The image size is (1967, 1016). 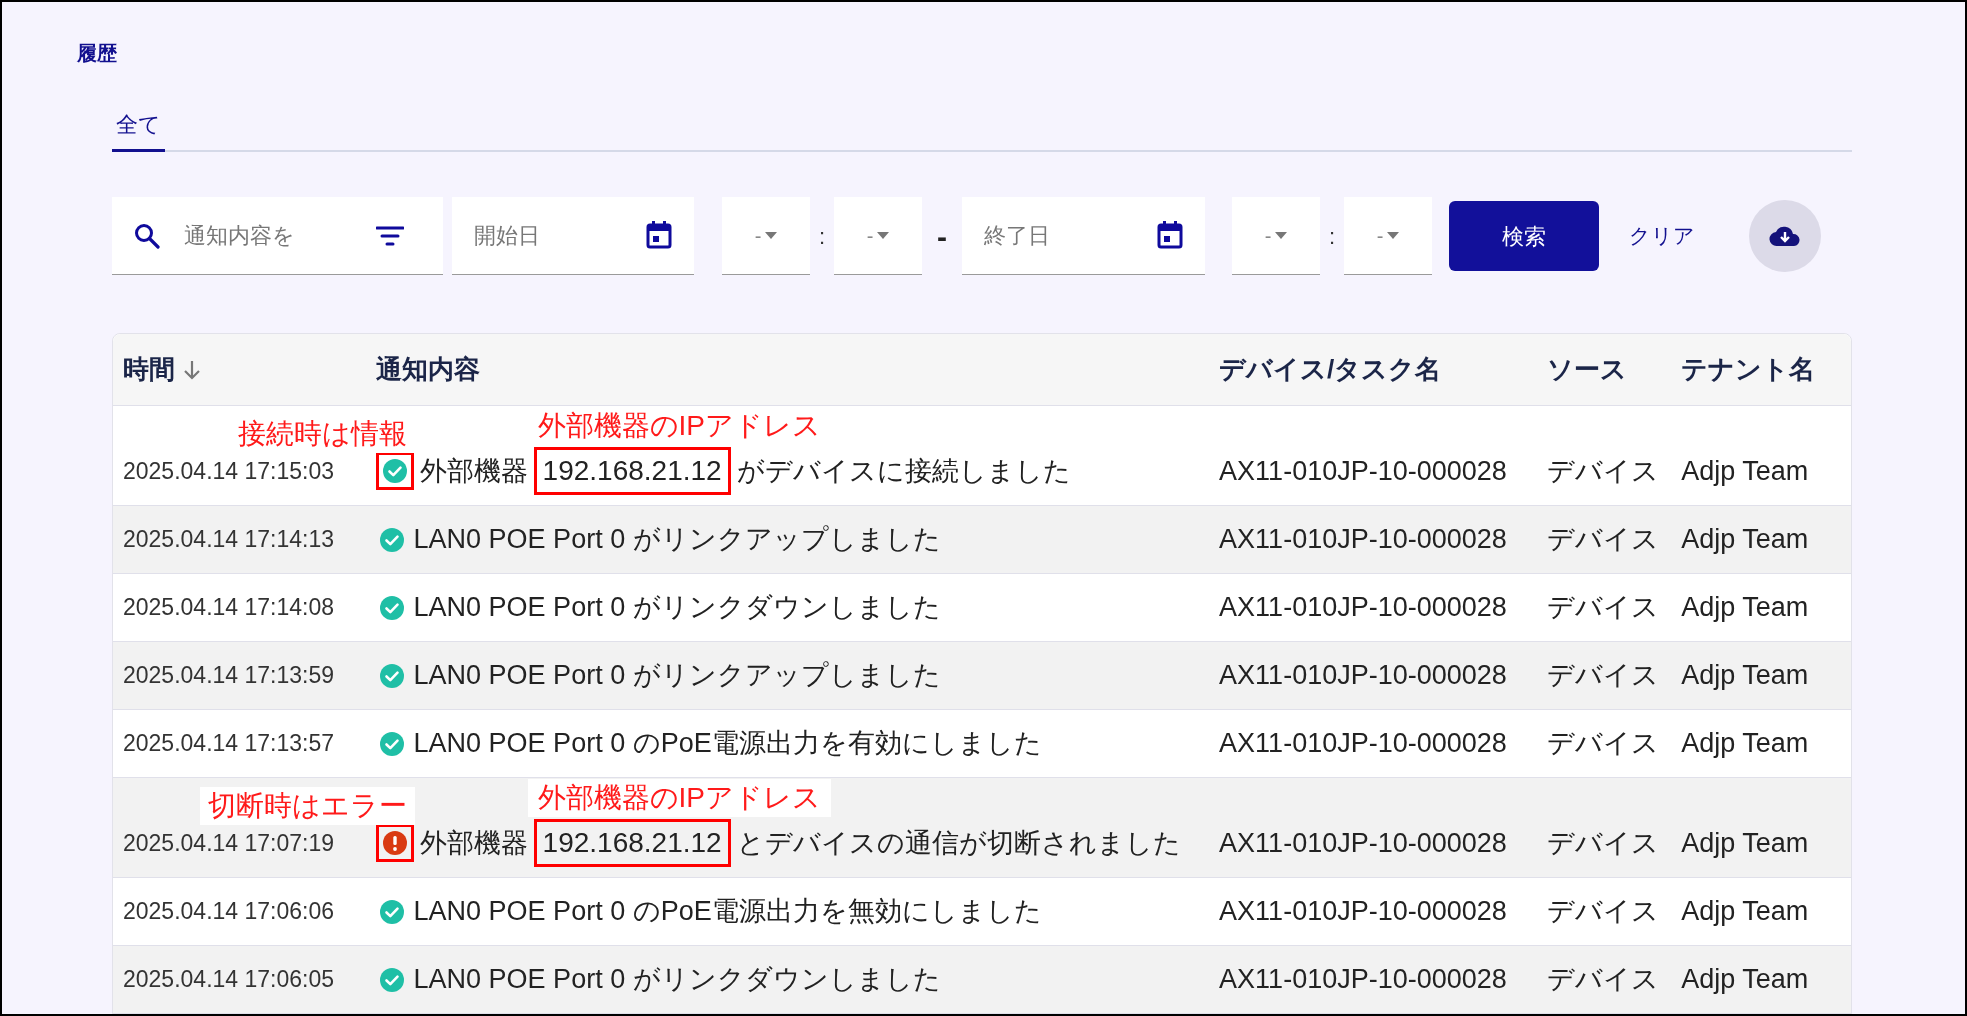 I want to click on time-cell-text: 2025.04.14 17:15:03, so click(x=229, y=471).